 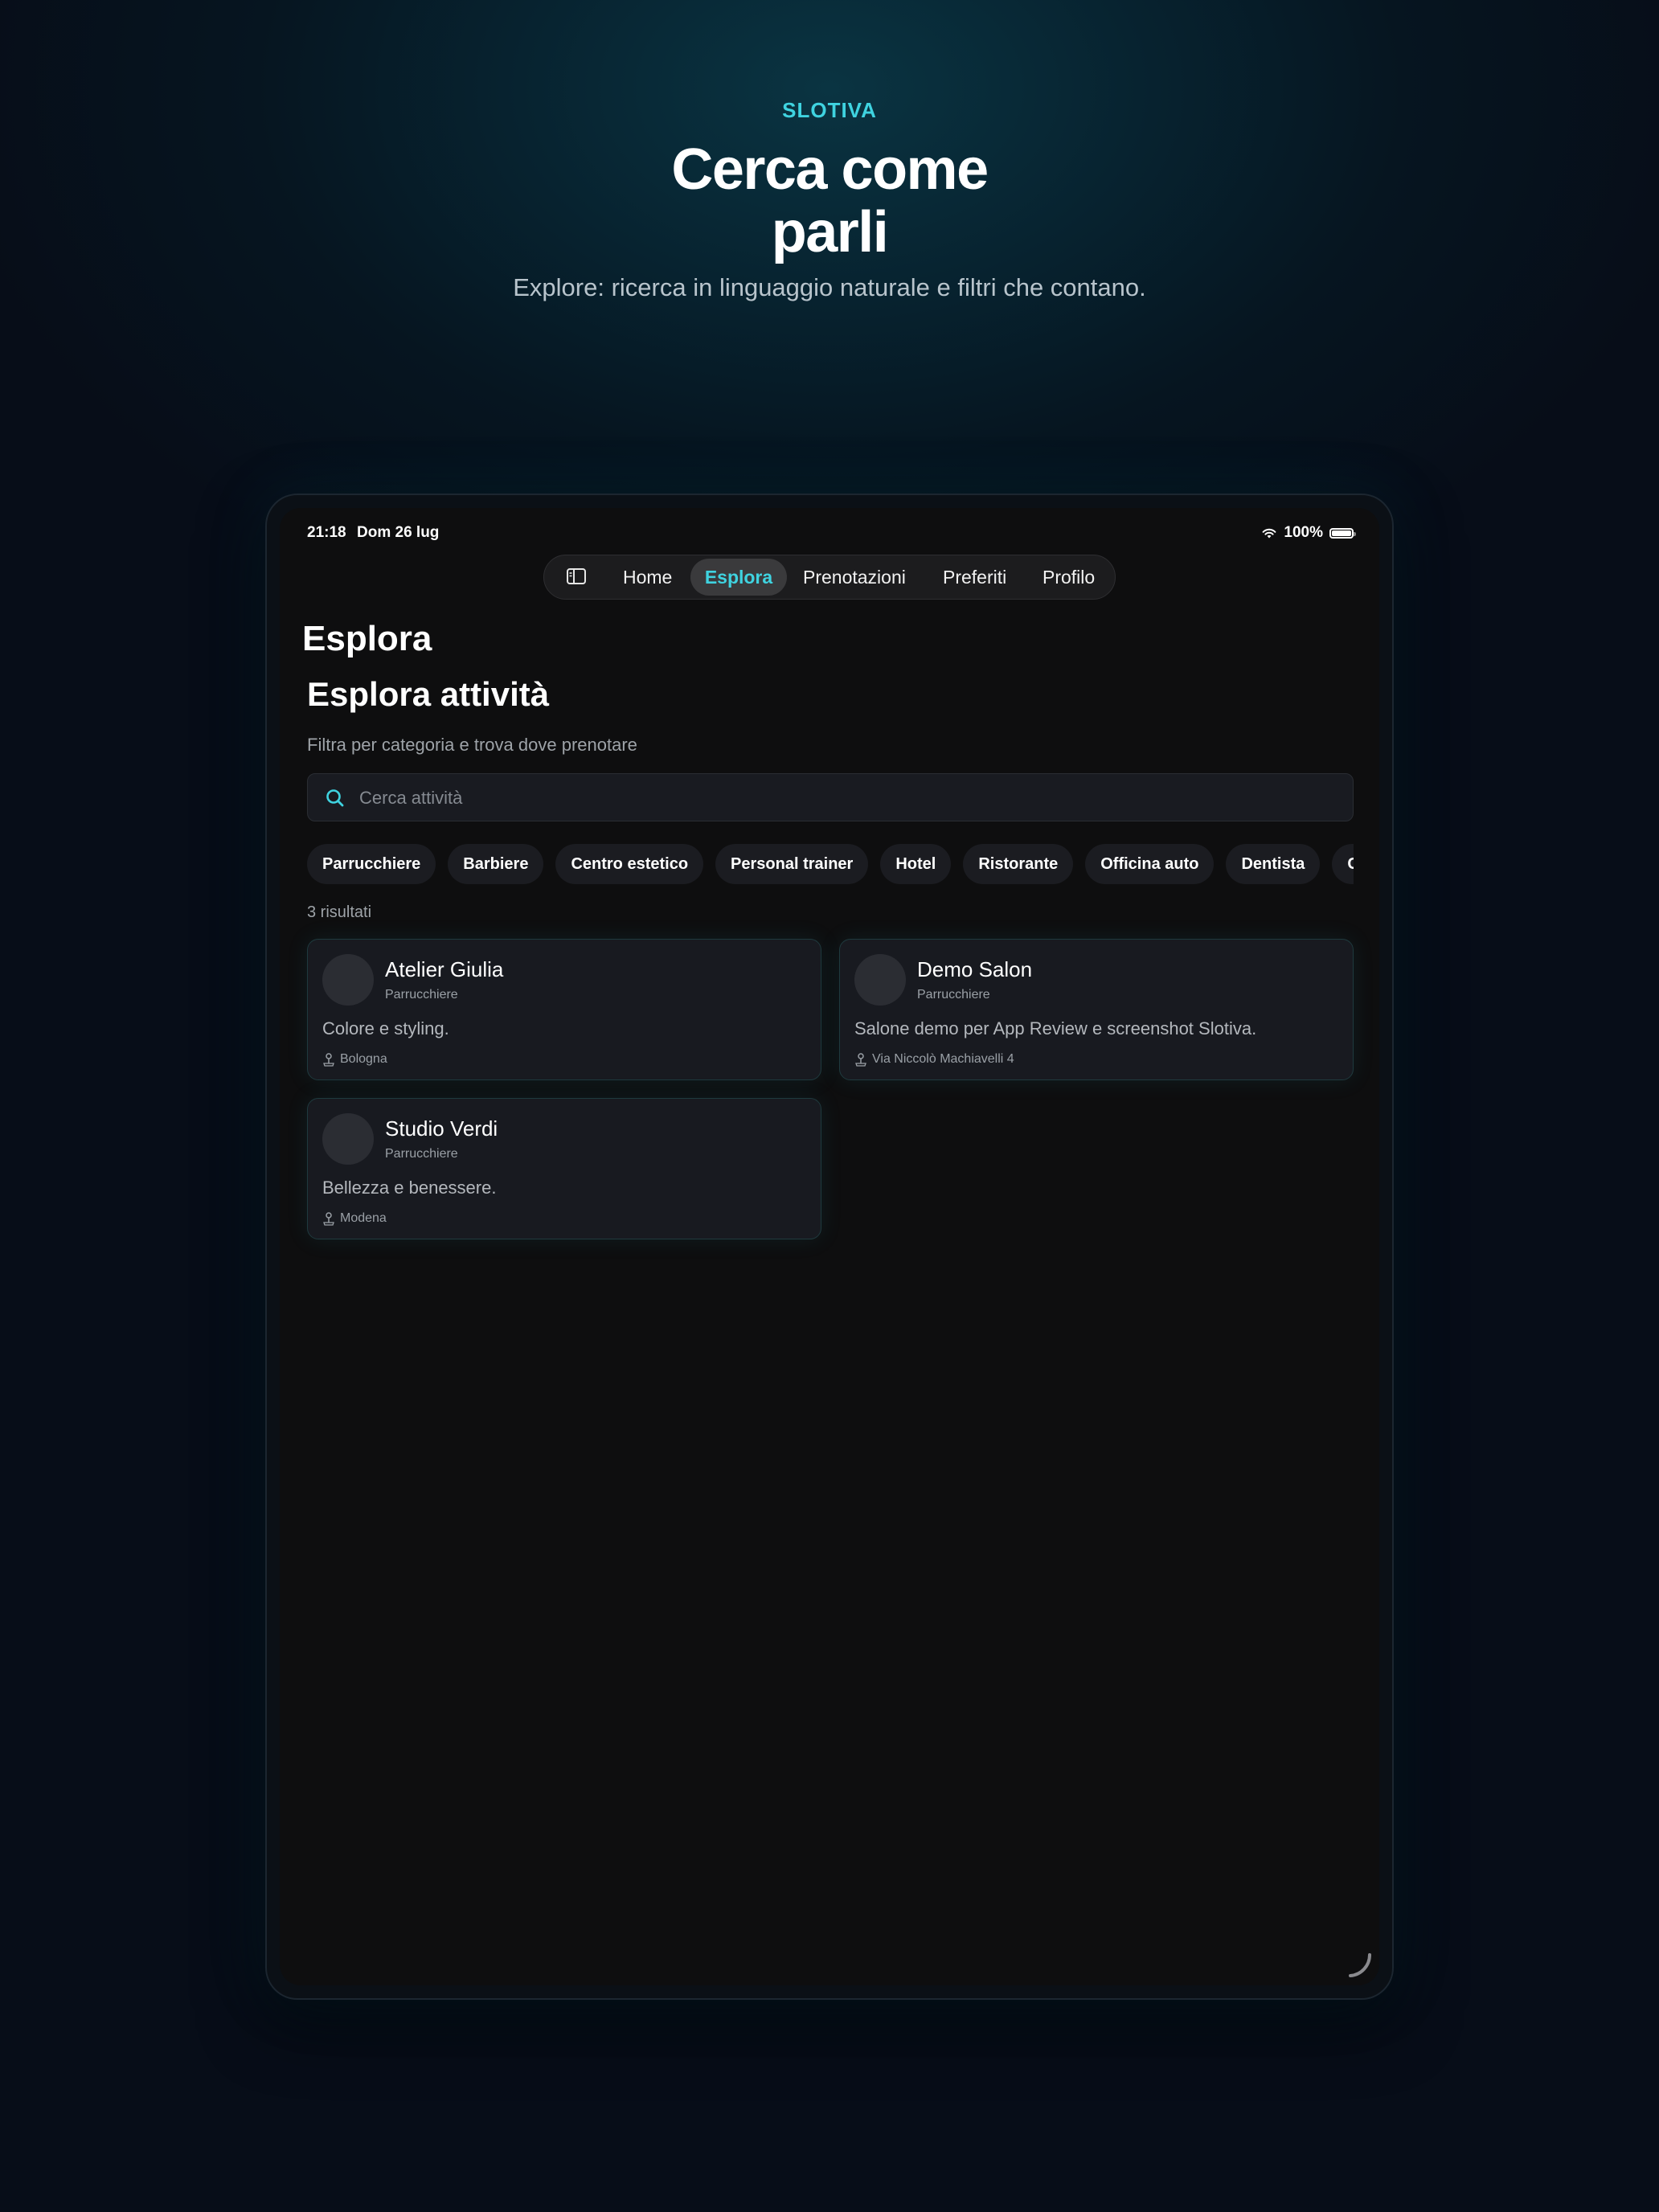 What do you see at coordinates (385, 1028) in the screenshot?
I see `business-description: Colore e styling.` at bounding box center [385, 1028].